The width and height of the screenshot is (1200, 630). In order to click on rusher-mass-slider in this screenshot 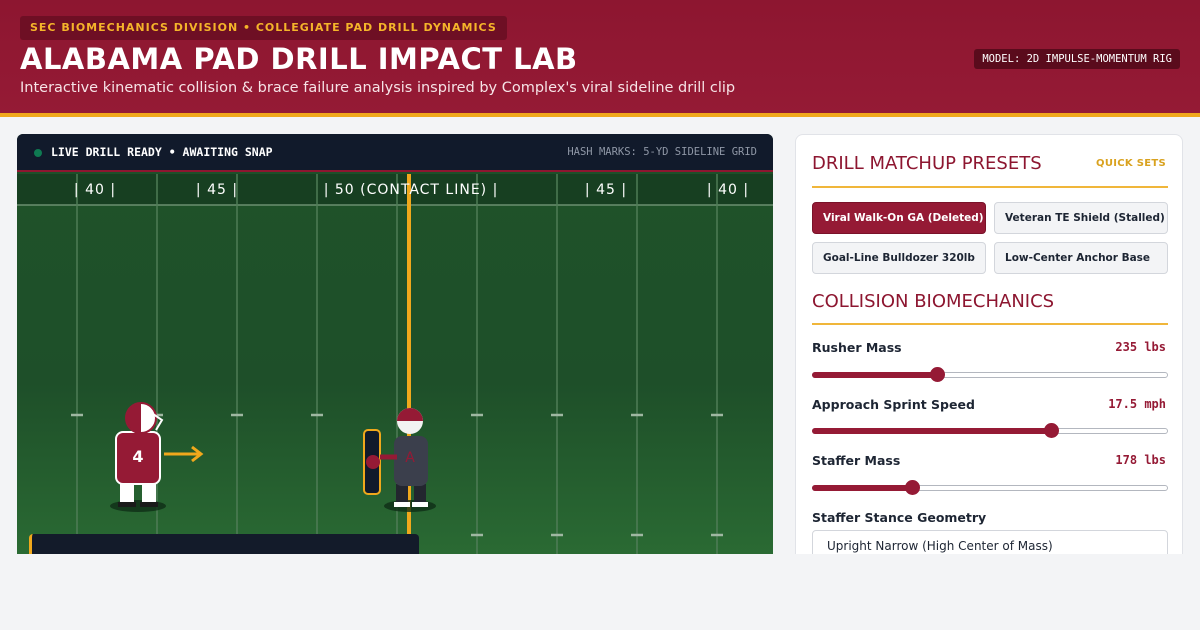, I will do `click(990, 375)`.